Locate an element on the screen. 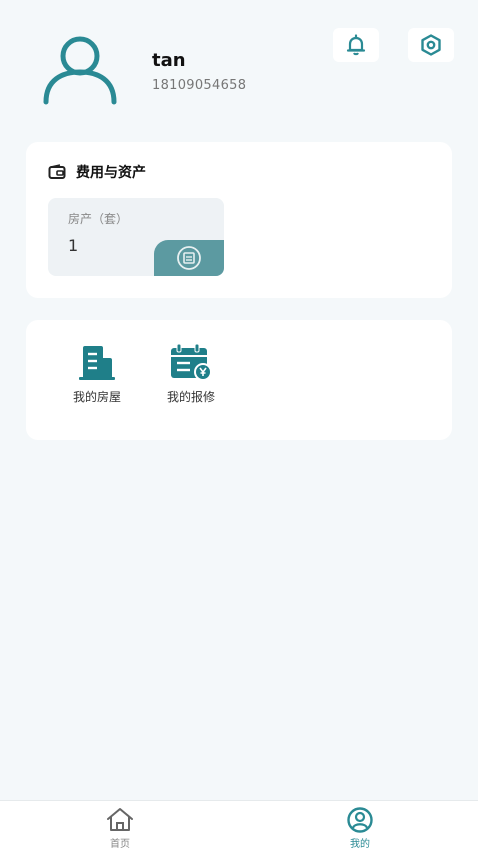  avatar-icon is located at coordinates (80, 71).